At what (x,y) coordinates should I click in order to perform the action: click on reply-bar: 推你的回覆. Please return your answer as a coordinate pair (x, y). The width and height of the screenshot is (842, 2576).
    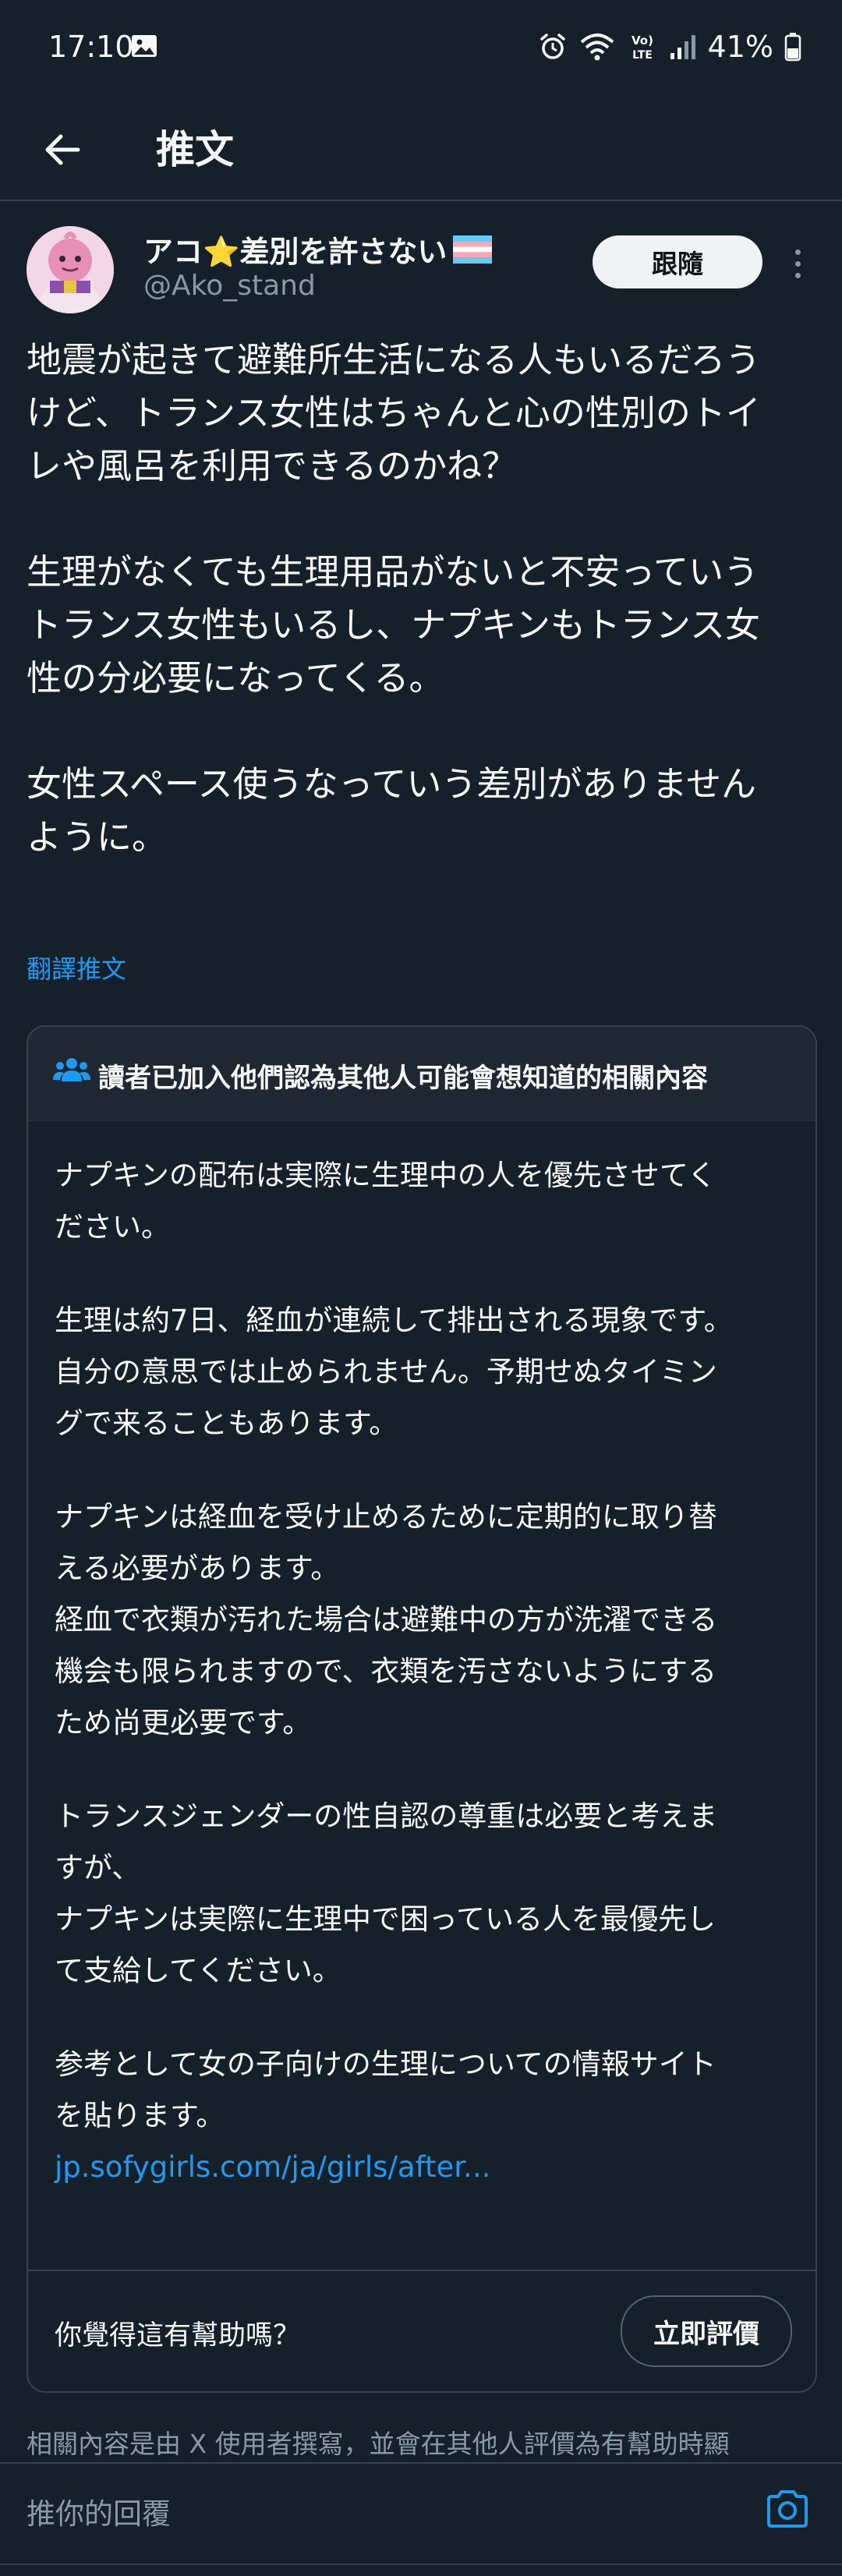
    Looking at the image, I should click on (421, 2519).